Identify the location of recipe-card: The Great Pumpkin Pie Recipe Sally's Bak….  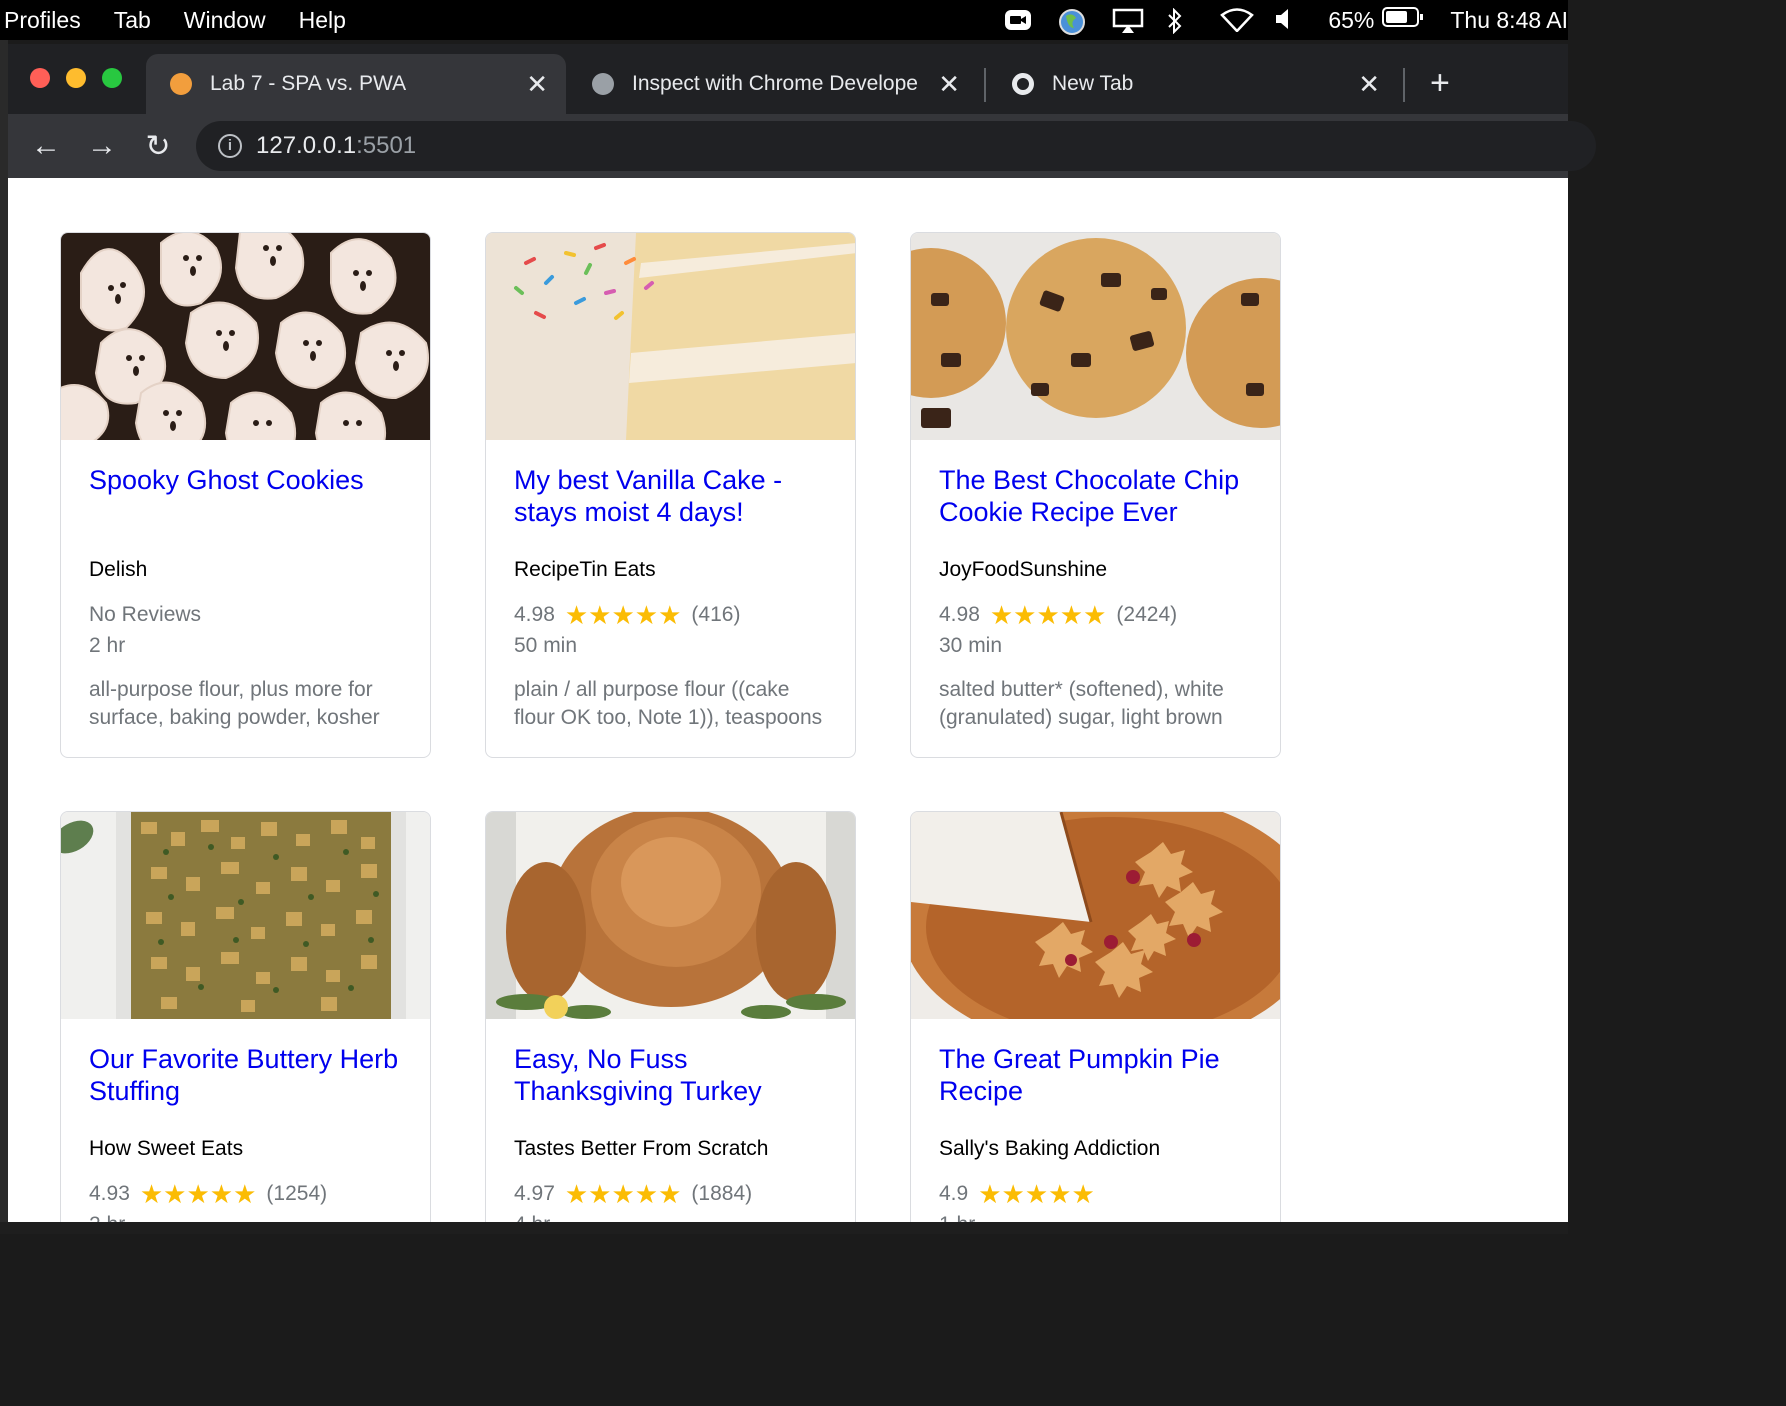
(1095, 1016).